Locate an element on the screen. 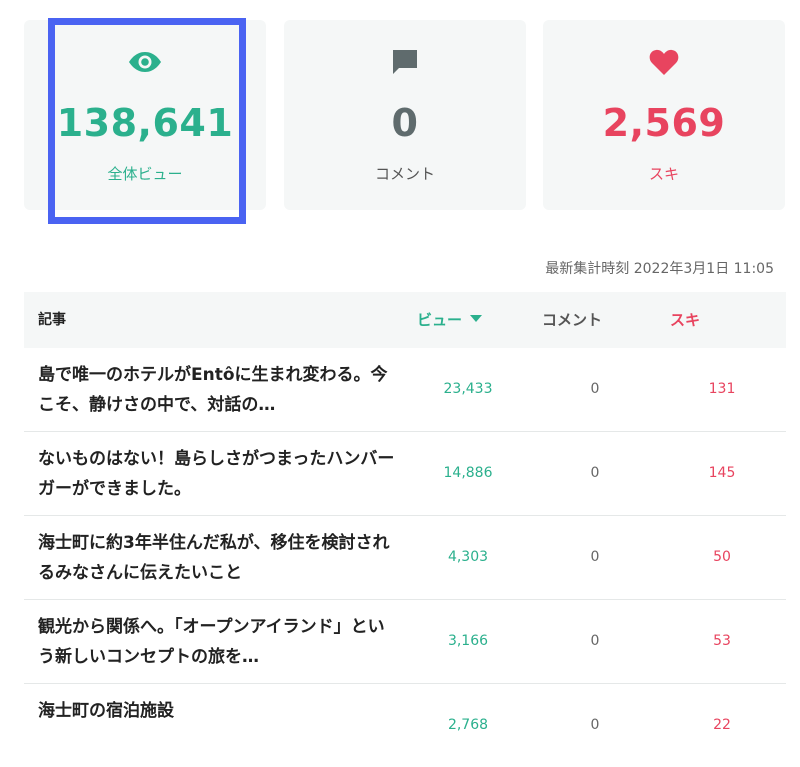 This screenshot has width=800, height=767. article-likes: 53 is located at coordinates (722, 641).